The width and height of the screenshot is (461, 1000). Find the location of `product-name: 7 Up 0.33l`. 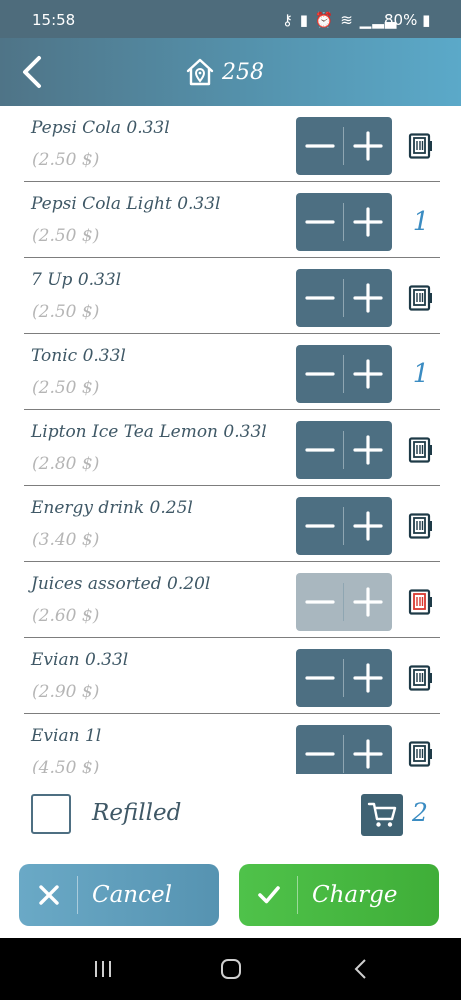

product-name: 7 Up 0.33l is located at coordinates (76, 280).